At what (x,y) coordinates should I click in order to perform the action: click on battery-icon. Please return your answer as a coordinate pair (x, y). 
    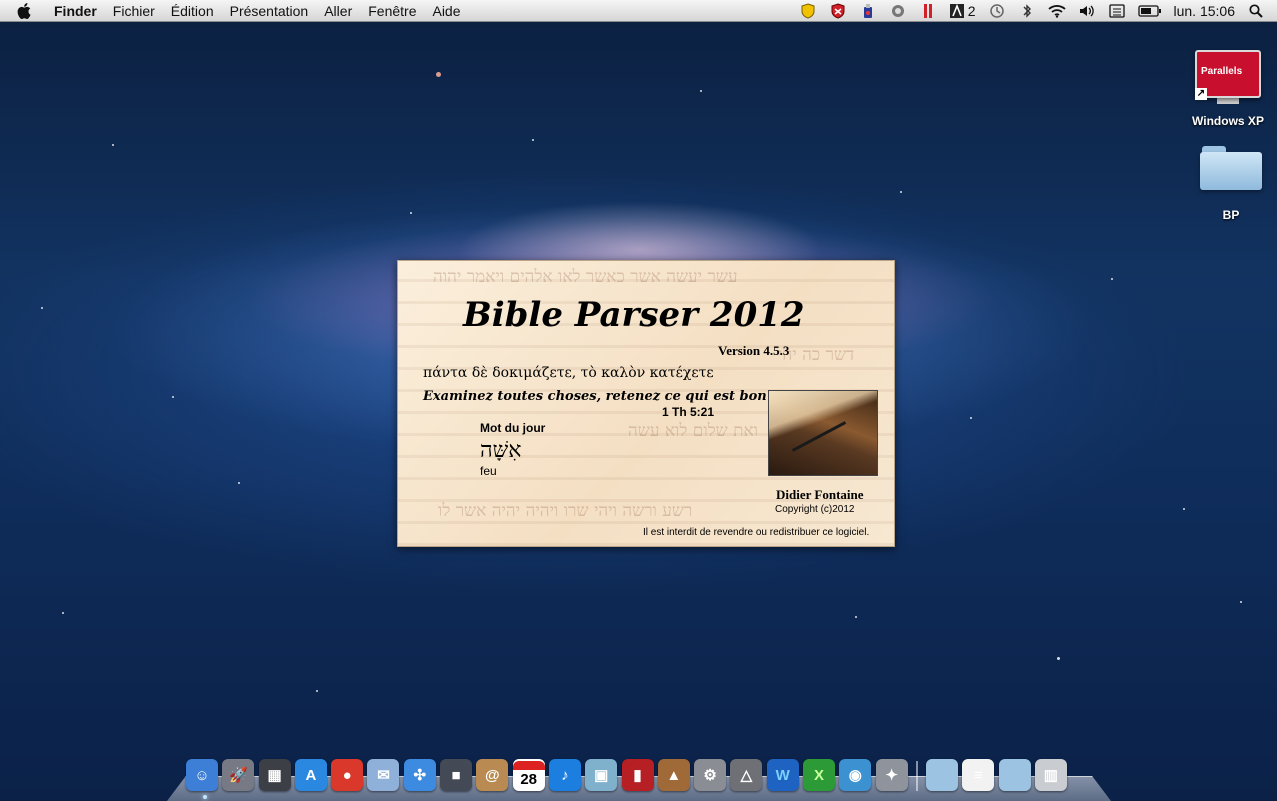
    Looking at the image, I should click on (1149, 11).